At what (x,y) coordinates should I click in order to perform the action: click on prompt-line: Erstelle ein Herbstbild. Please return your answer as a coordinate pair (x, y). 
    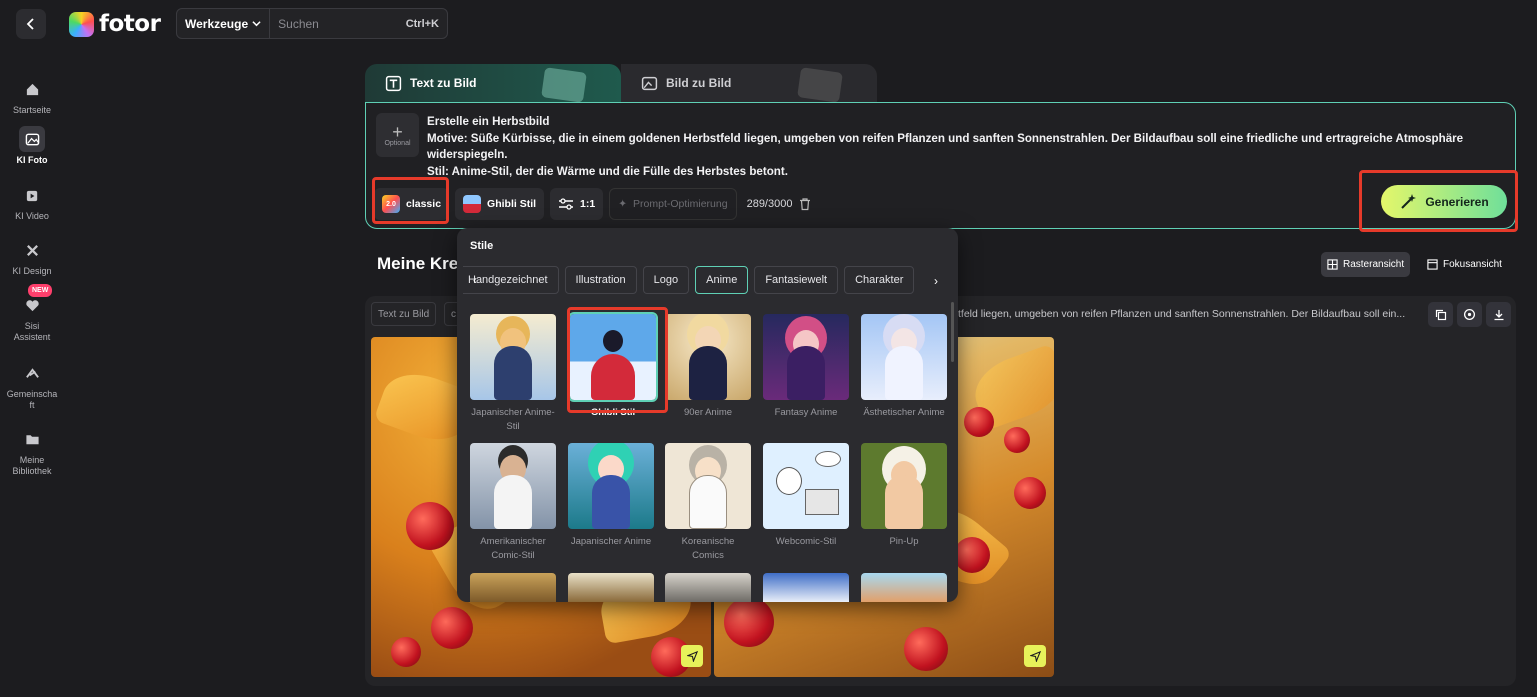
    Looking at the image, I should click on (488, 121).